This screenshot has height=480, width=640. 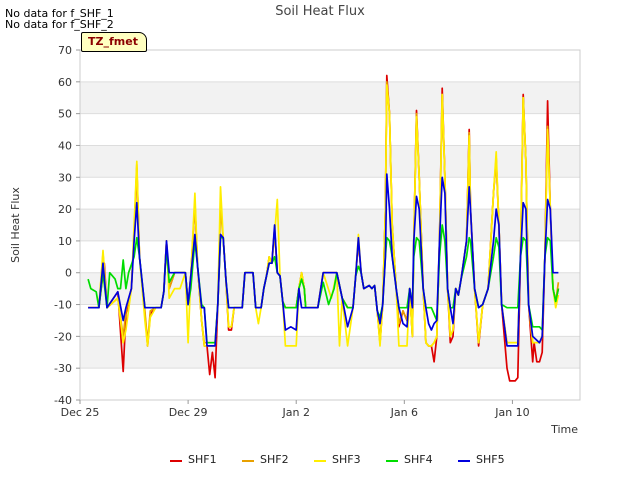 I want to click on legend-label: SHF2, so click(x=274, y=459).